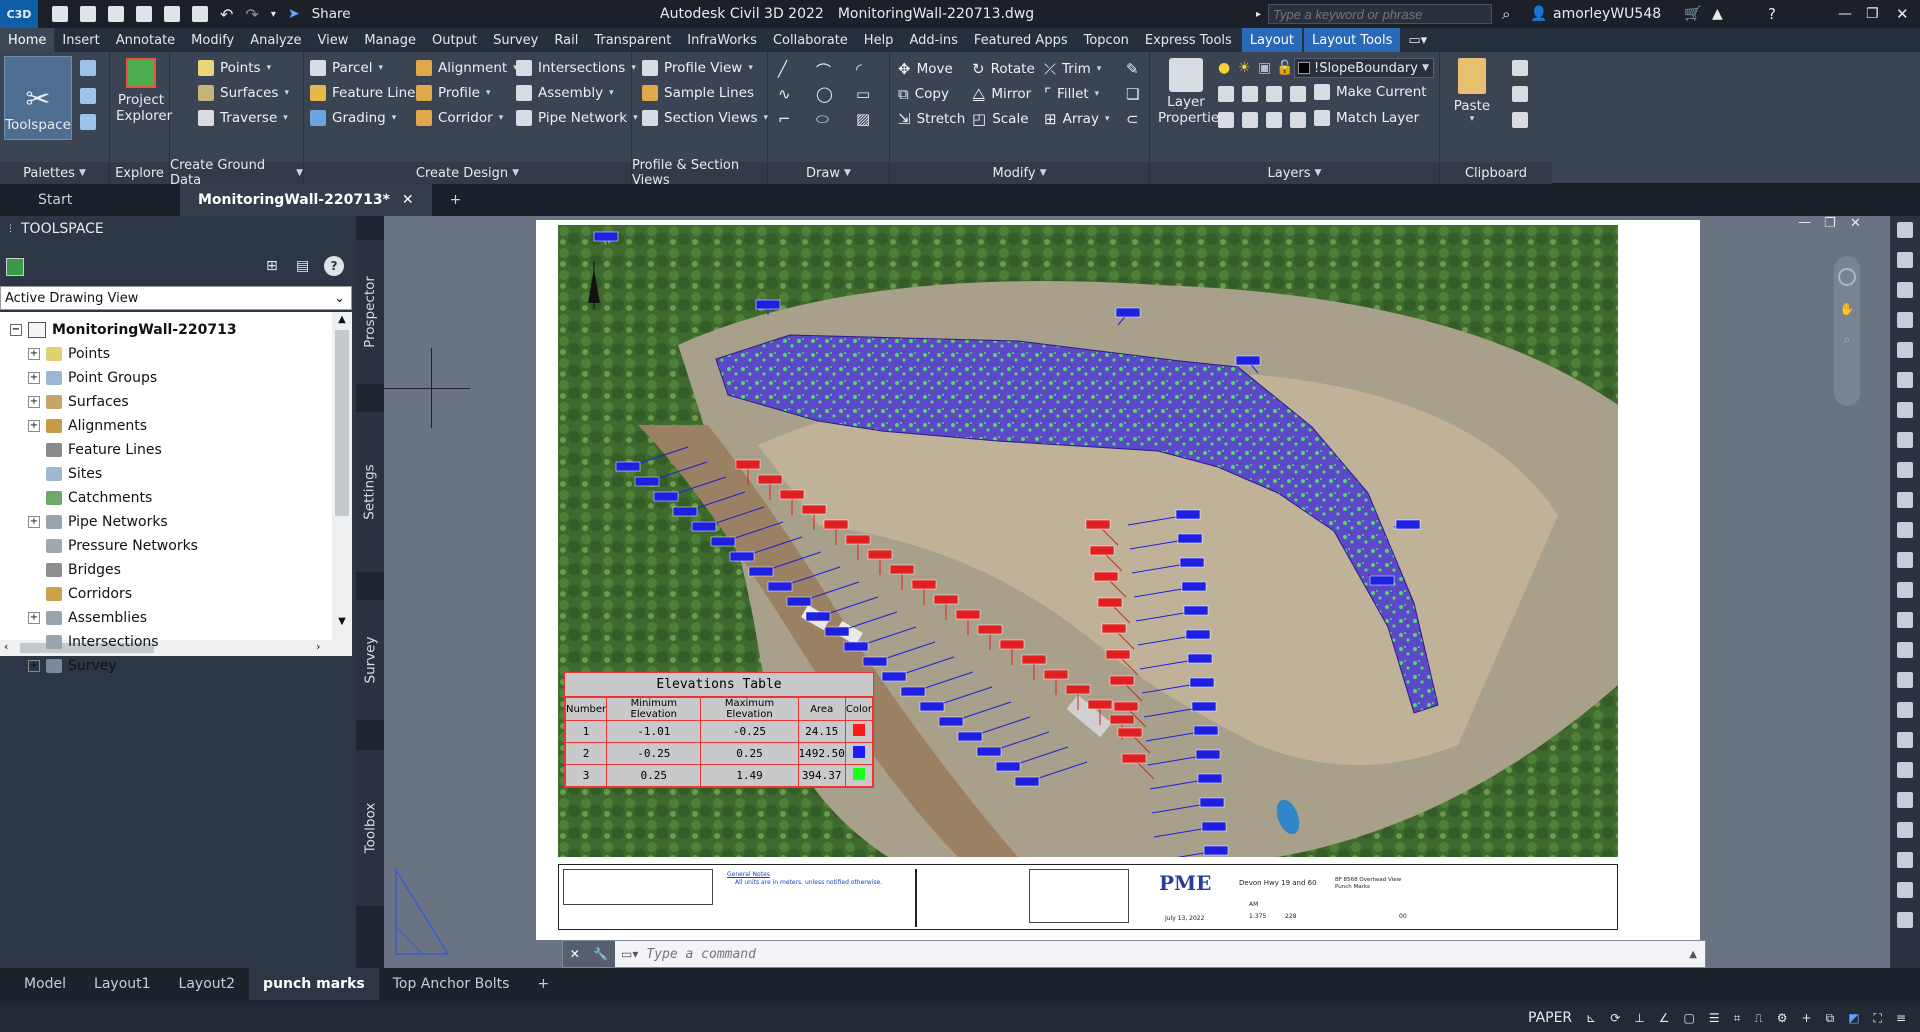  Describe the element at coordinates (144, 100) in the screenshot. I see `project-explorer-button: Project Explorer` at that location.